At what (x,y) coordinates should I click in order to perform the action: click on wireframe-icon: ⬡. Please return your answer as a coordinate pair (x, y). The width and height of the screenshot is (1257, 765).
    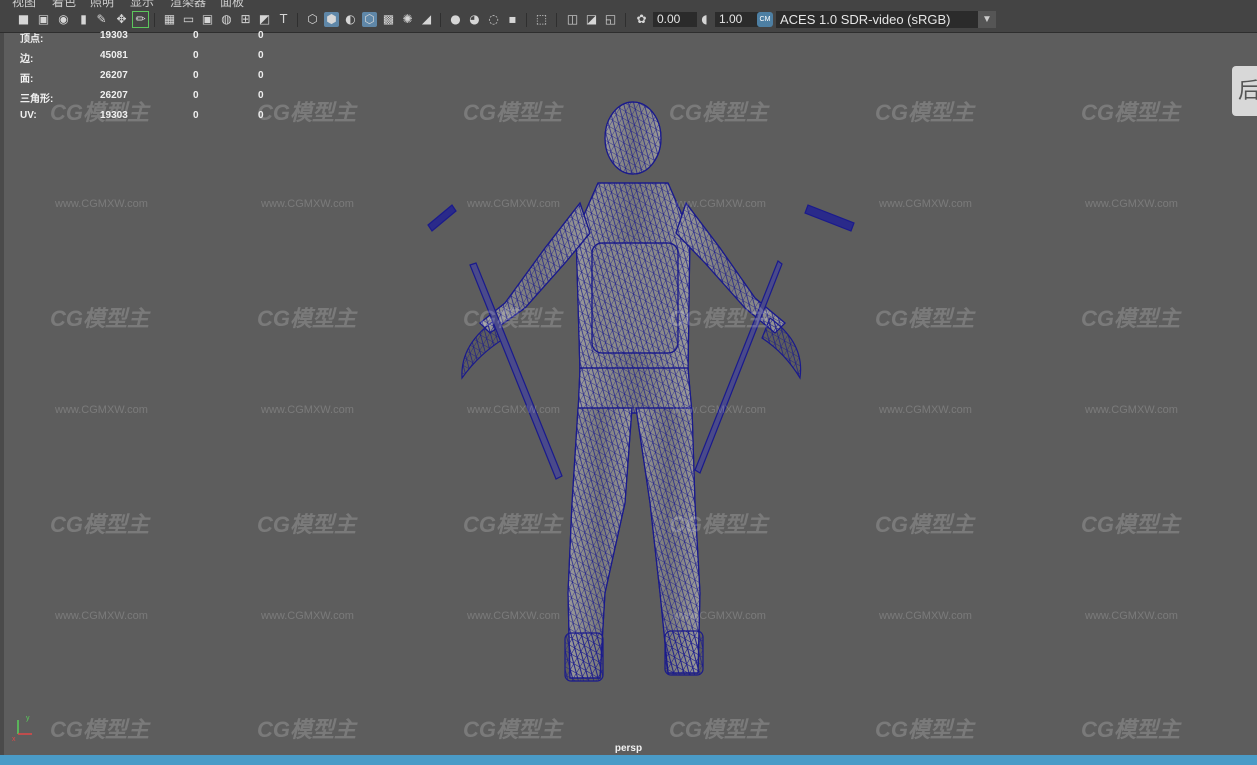
    Looking at the image, I should click on (312, 19).